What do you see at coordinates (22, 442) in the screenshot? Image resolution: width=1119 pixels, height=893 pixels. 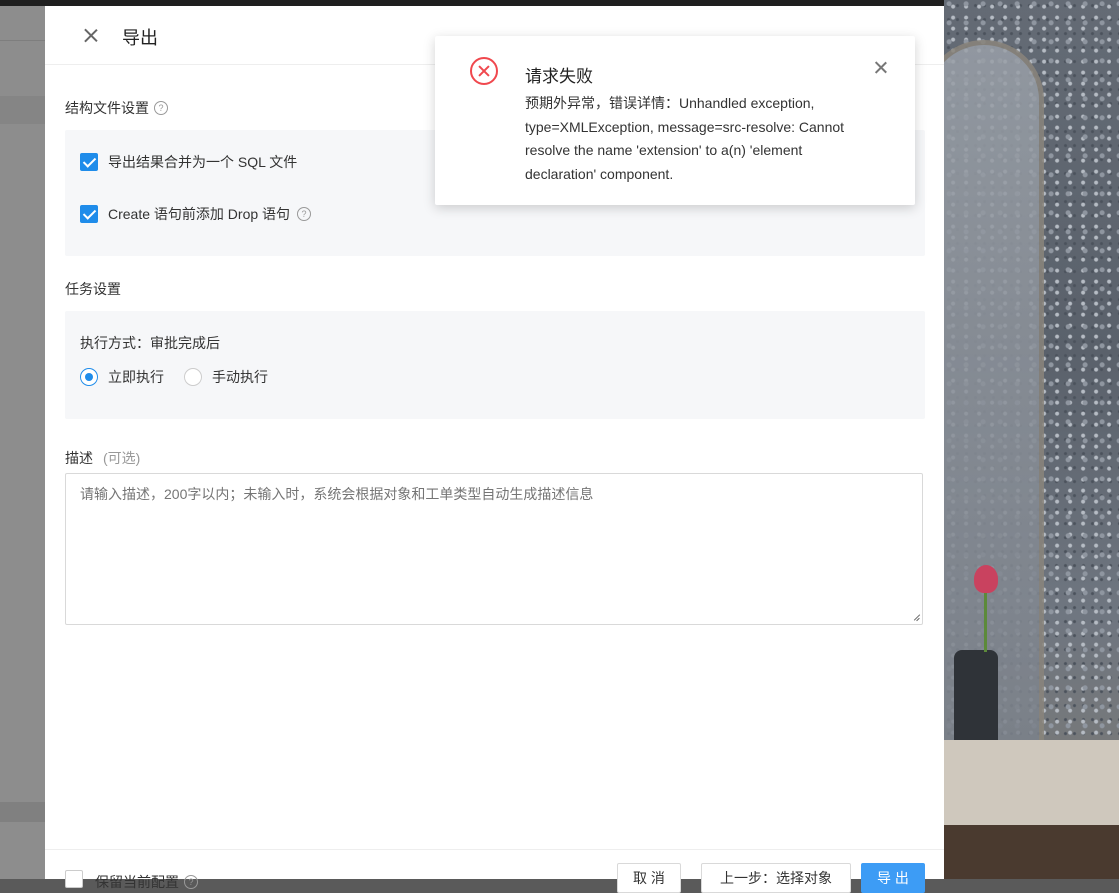 I see `background-left-panel` at bounding box center [22, 442].